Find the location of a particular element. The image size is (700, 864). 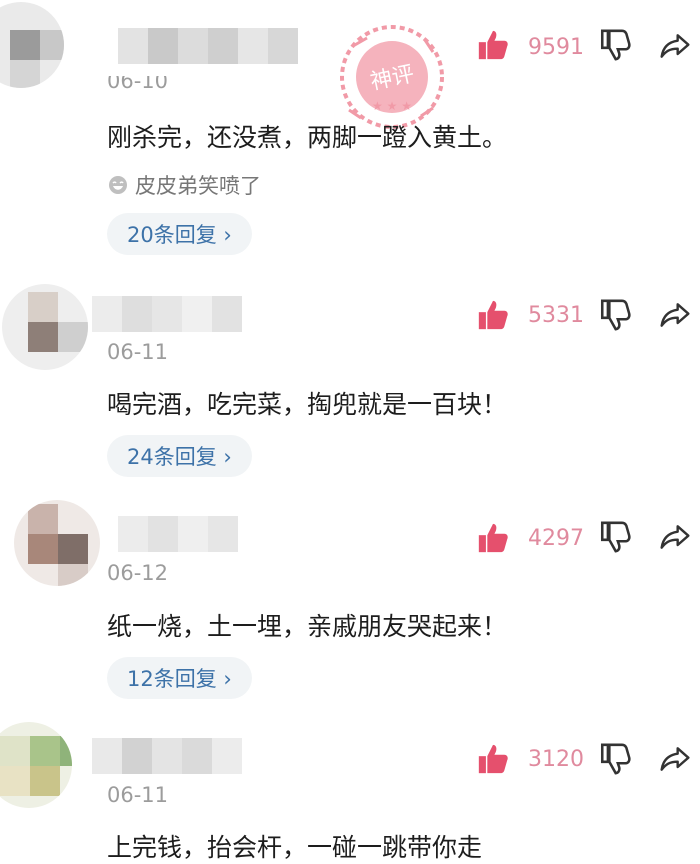

laugh-icon is located at coordinates (118, 185).